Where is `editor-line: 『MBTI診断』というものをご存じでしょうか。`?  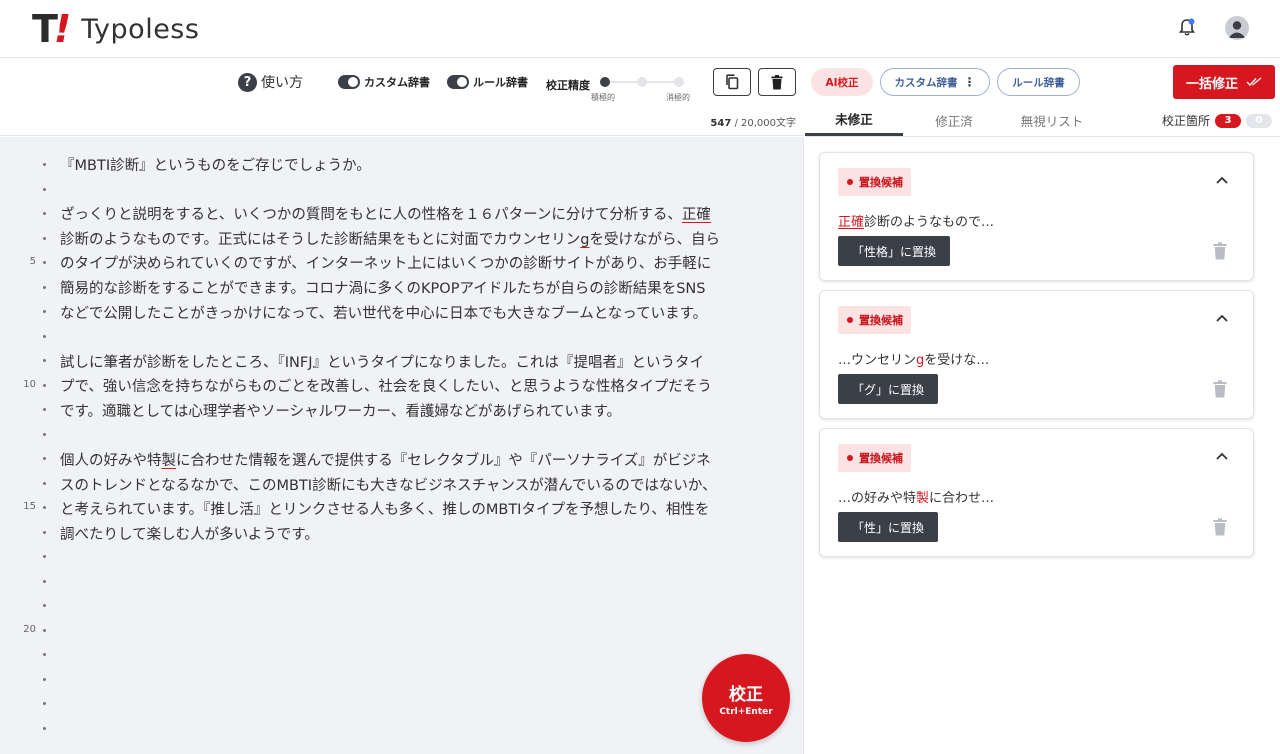 editor-line: 『MBTI診断』というものをご存じでしょうか。 is located at coordinates (423, 166).